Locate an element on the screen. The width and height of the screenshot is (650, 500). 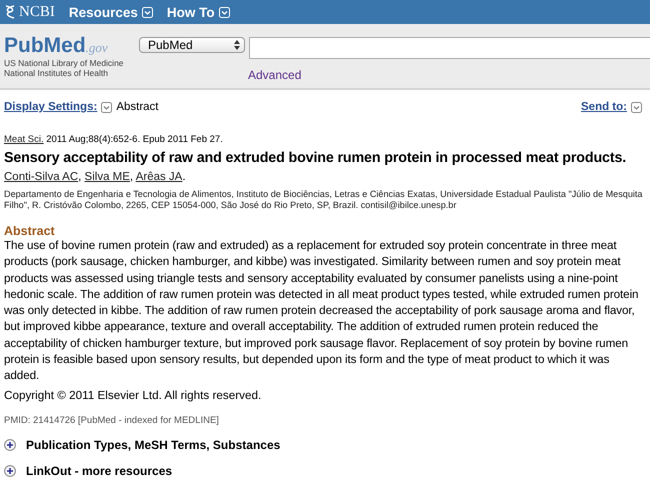
journal-link: Meat Sci. is located at coordinates (24, 139).